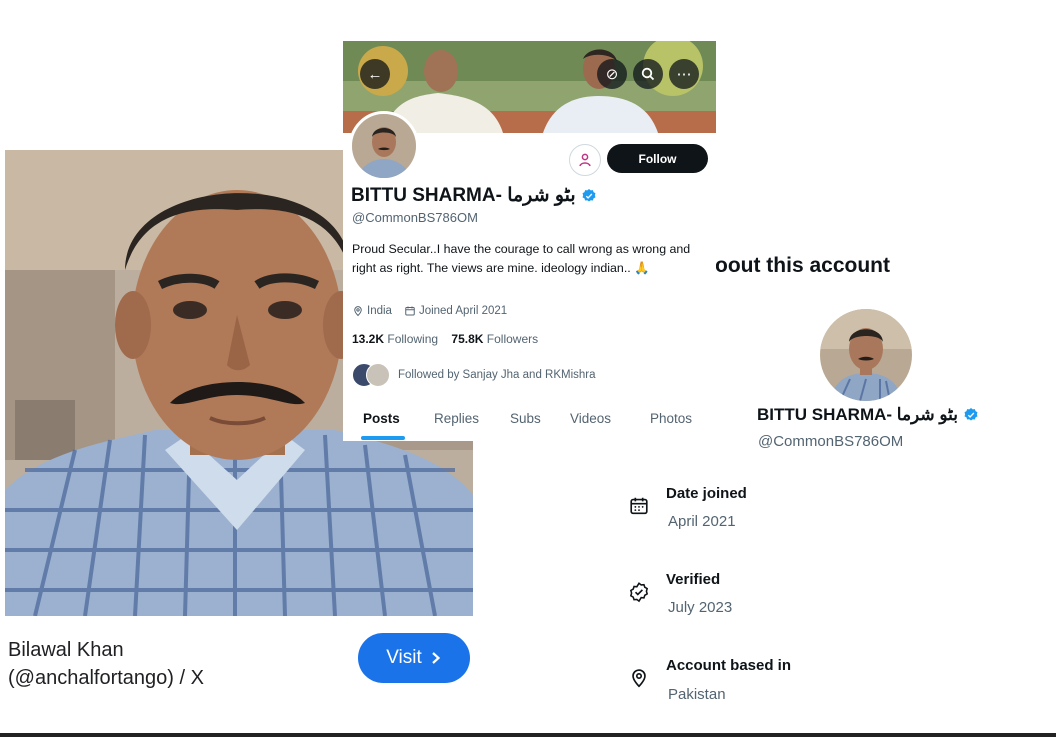 The height and width of the screenshot is (737, 1056). Describe the element at coordinates (463, 195) in the screenshot. I see `profile-name-text: BITTU SHARMA- بٹو شرما` at that location.